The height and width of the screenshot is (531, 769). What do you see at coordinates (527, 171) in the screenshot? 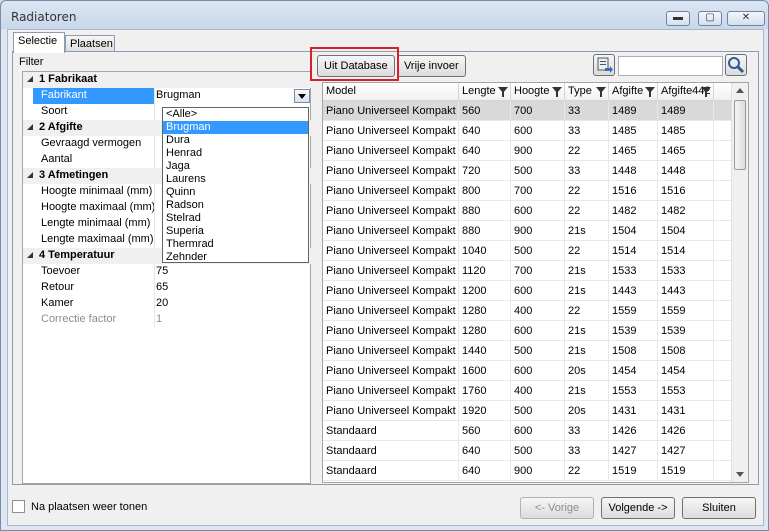
I see `table-row: Piano Universeel Kompakt 720 500 33 1448 1448` at bounding box center [527, 171].